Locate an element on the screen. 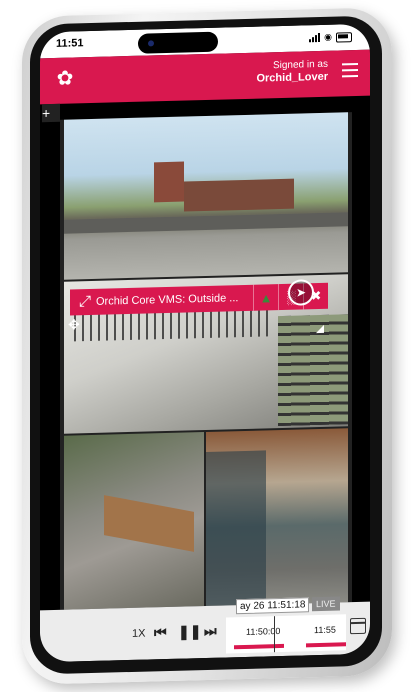  battery-icon is located at coordinates (344, 37).